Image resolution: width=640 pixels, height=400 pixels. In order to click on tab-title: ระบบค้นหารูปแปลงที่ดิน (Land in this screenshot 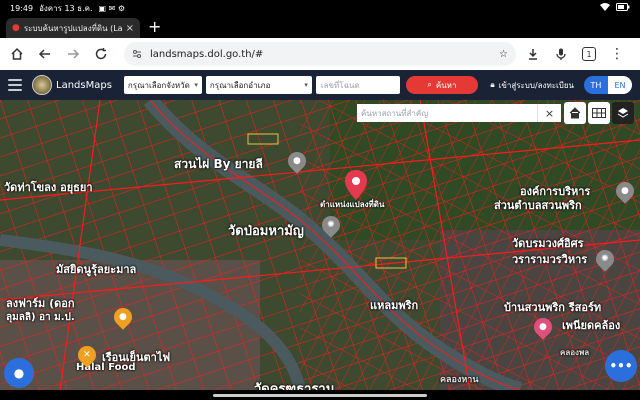, I will do `click(72, 28)`.